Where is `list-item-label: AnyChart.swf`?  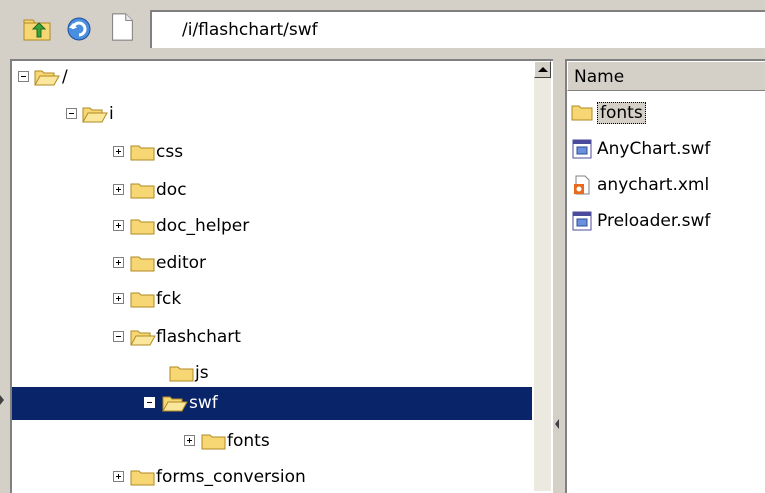 list-item-label: AnyChart.swf is located at coordinates (654, 149).